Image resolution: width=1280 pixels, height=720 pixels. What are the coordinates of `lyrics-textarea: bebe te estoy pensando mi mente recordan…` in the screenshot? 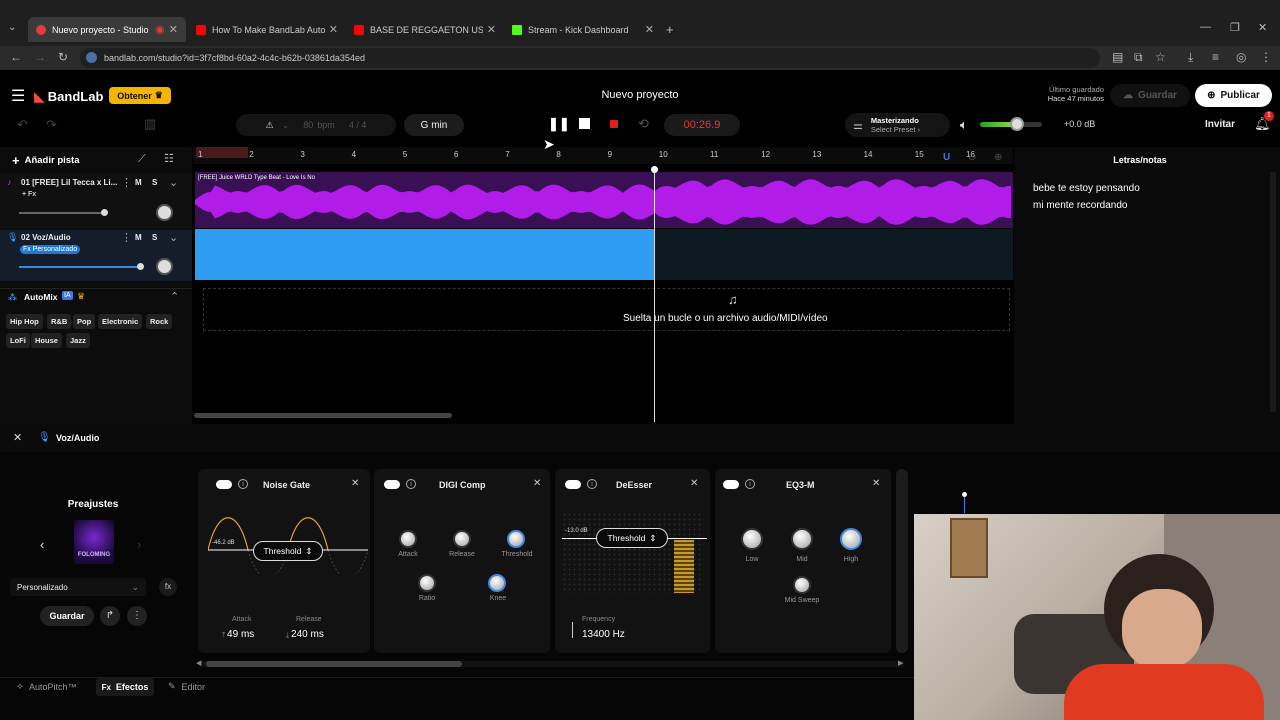 It's located at (1086, 197).